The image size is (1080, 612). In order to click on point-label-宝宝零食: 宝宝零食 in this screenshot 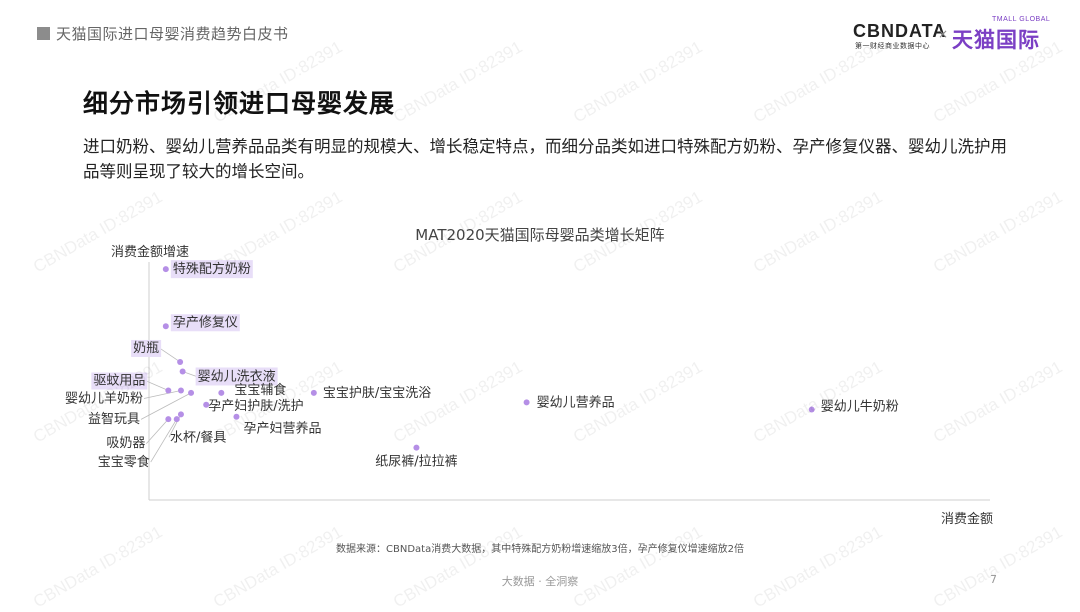, I will do `click(124, 462)`.